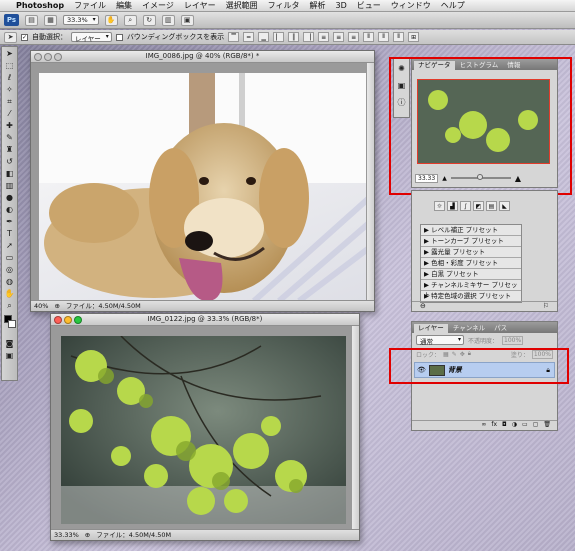 The height and width of the screenshot is (551, 575). Describe the element at coordinates (369, 5) in the screenshot. I see `menu-view: ビュー` at that location.